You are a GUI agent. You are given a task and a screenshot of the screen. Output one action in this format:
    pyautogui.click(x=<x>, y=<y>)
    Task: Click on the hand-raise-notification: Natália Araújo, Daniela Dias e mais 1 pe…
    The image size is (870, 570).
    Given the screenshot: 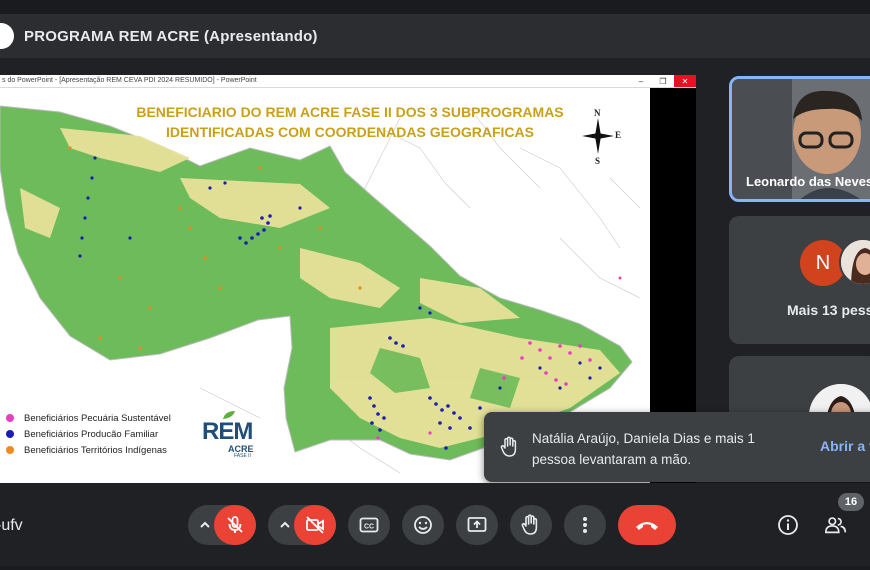 What is the action you would take?
    pyautogui.click(x=677, y=447)
    